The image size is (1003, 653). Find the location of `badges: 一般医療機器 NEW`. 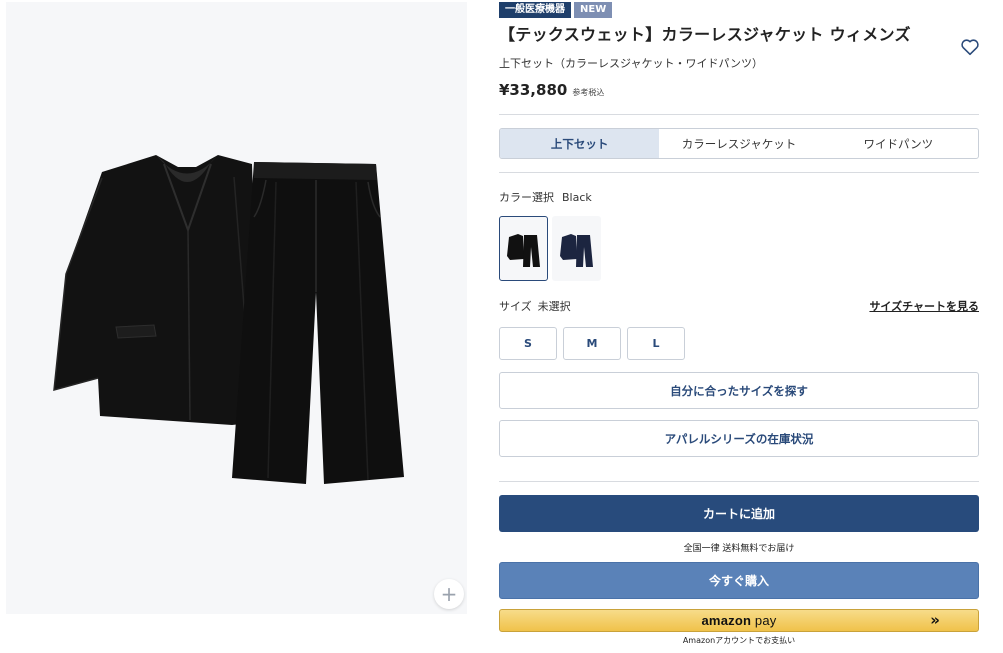

badges: 一般医療機器 NEW is located at coordinates (556, 10).